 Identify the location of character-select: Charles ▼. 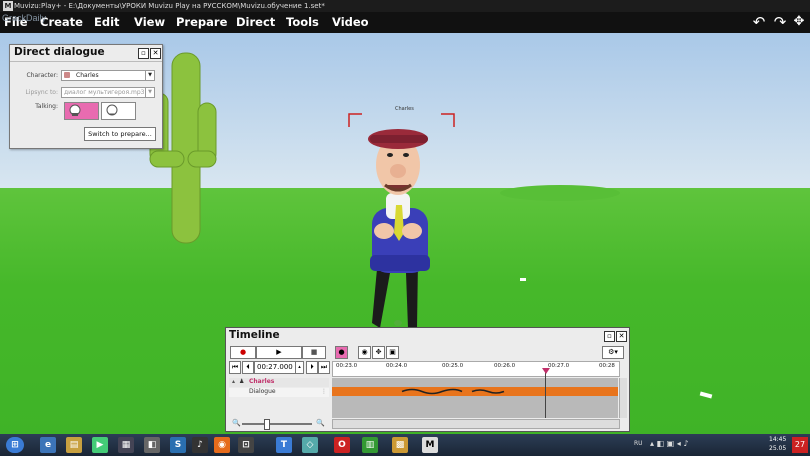
(108, 75).